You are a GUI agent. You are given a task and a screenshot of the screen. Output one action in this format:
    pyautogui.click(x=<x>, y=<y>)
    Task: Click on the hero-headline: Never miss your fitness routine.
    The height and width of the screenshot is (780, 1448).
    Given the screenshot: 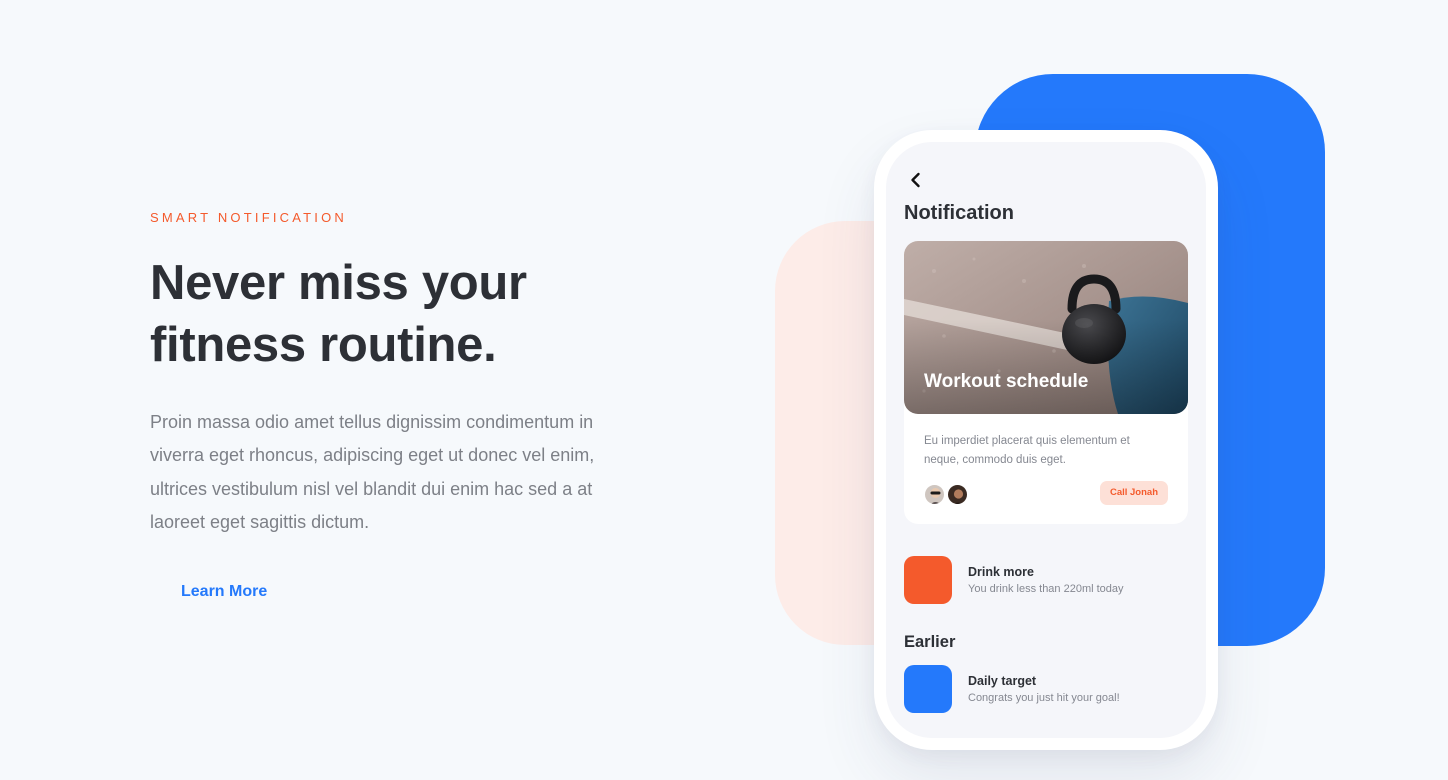 What is the action you would take?
    pyautogui.click(x=338, y=314)
    